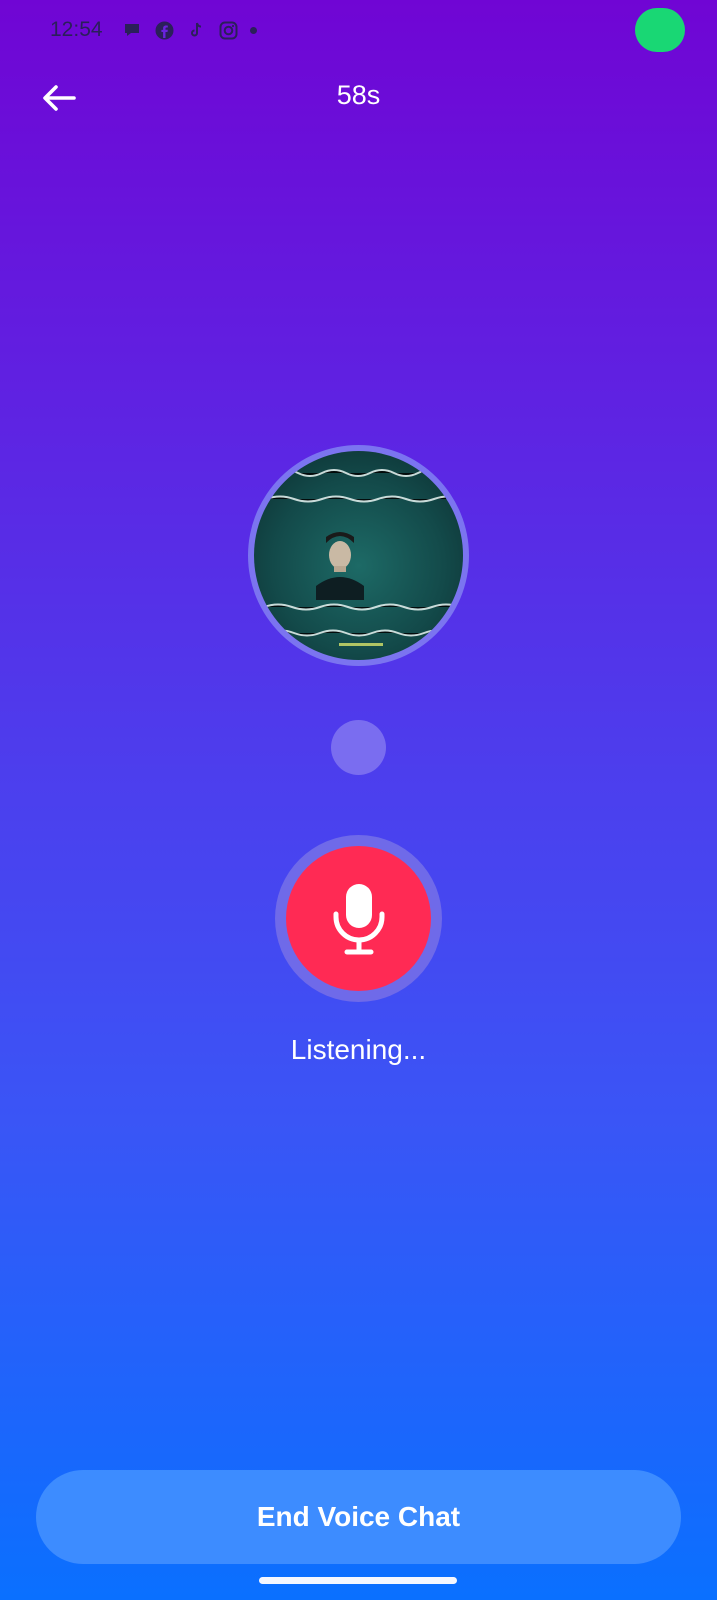  Describe the element at coordinates (660, 30) in the screenshot. I see `active-indicator-pill` at that location.